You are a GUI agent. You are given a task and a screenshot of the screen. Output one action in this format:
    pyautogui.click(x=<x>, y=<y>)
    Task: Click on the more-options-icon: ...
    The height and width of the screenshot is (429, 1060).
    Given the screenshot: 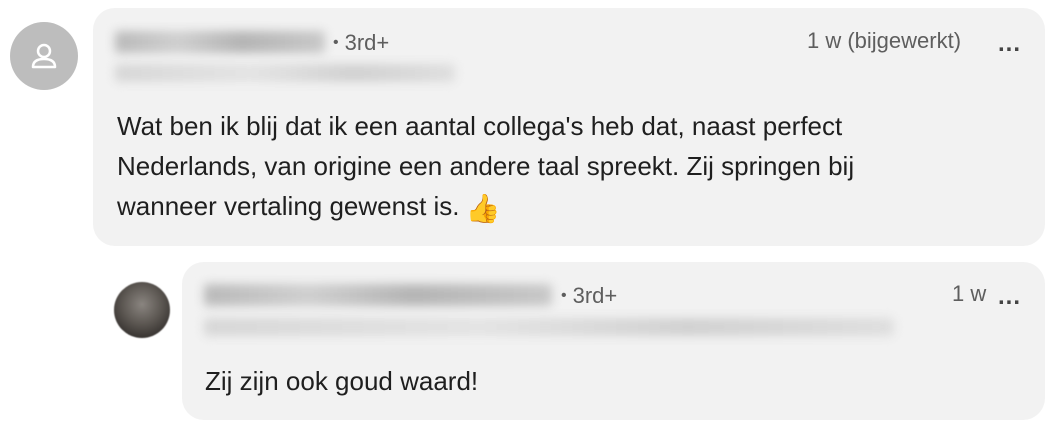 What is the action you would take?
    pyautogui.click(x=1009, y=44)
    